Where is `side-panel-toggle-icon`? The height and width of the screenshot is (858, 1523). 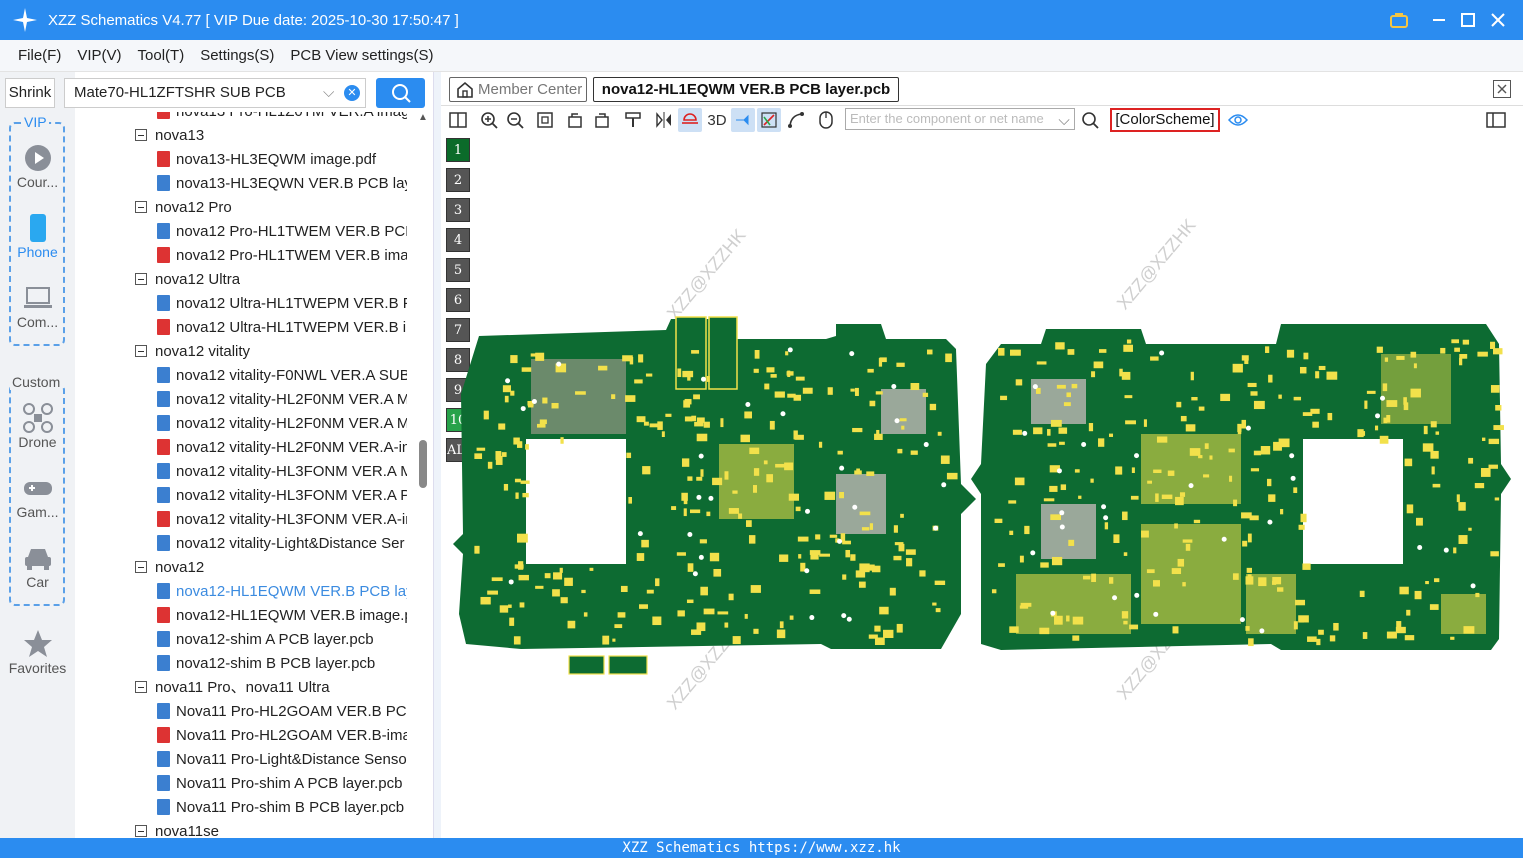
side-panel-toggle-icon is located at coordinates (1496, 120).